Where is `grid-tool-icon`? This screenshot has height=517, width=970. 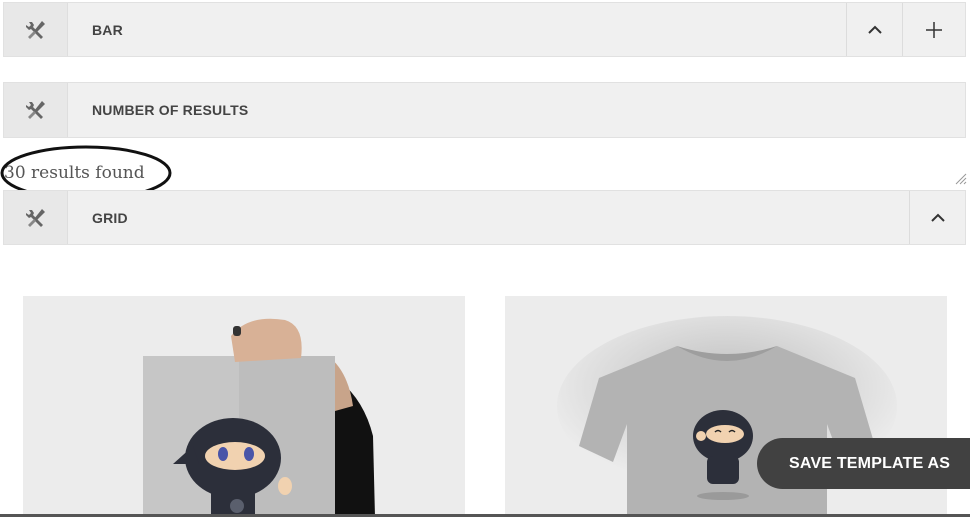 grid-tool-icon is located at coordinates (36, 217).